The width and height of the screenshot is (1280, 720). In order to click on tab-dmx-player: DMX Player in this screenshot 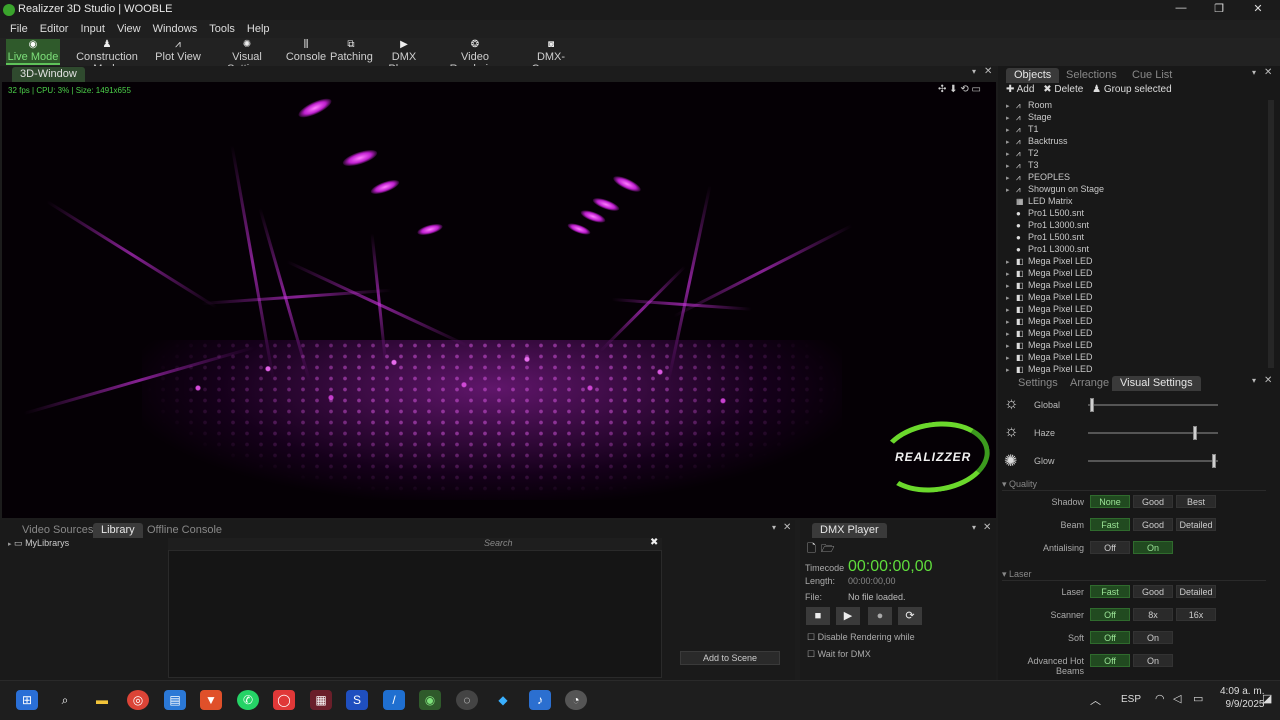, I will do `click(849, 530)`.